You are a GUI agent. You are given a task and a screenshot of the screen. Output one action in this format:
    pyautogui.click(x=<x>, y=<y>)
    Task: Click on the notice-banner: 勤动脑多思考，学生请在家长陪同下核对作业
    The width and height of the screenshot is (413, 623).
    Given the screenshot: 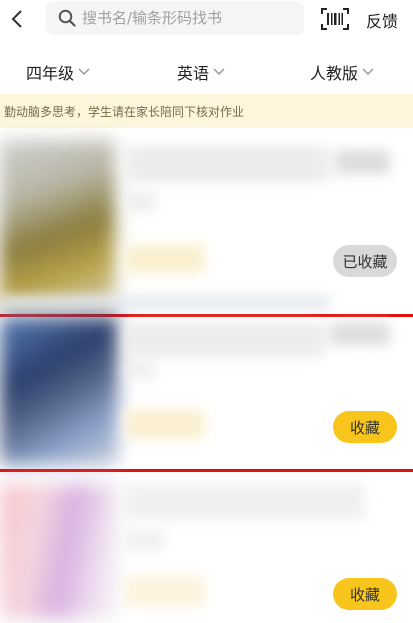 What is the action you would take?
    pyautogui.click(x=206, y=111)
    